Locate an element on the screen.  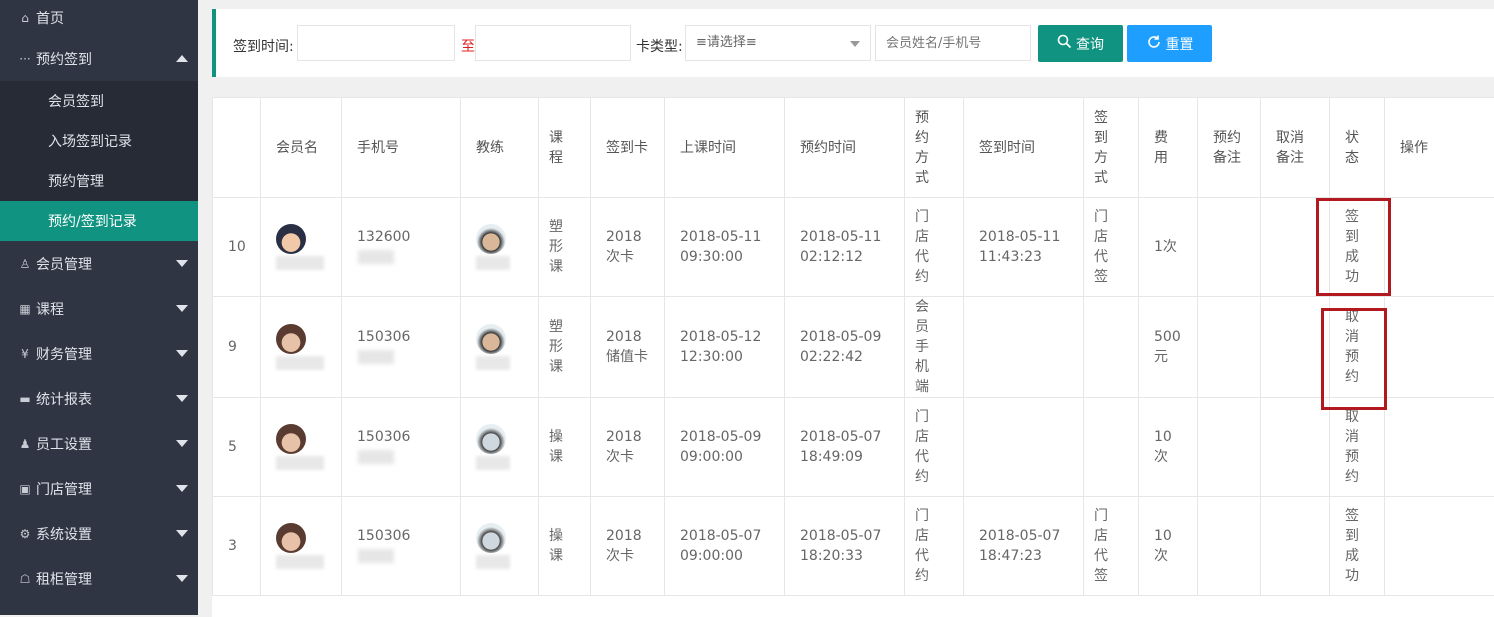
signin-end-input is located at coordinates (553, 43).